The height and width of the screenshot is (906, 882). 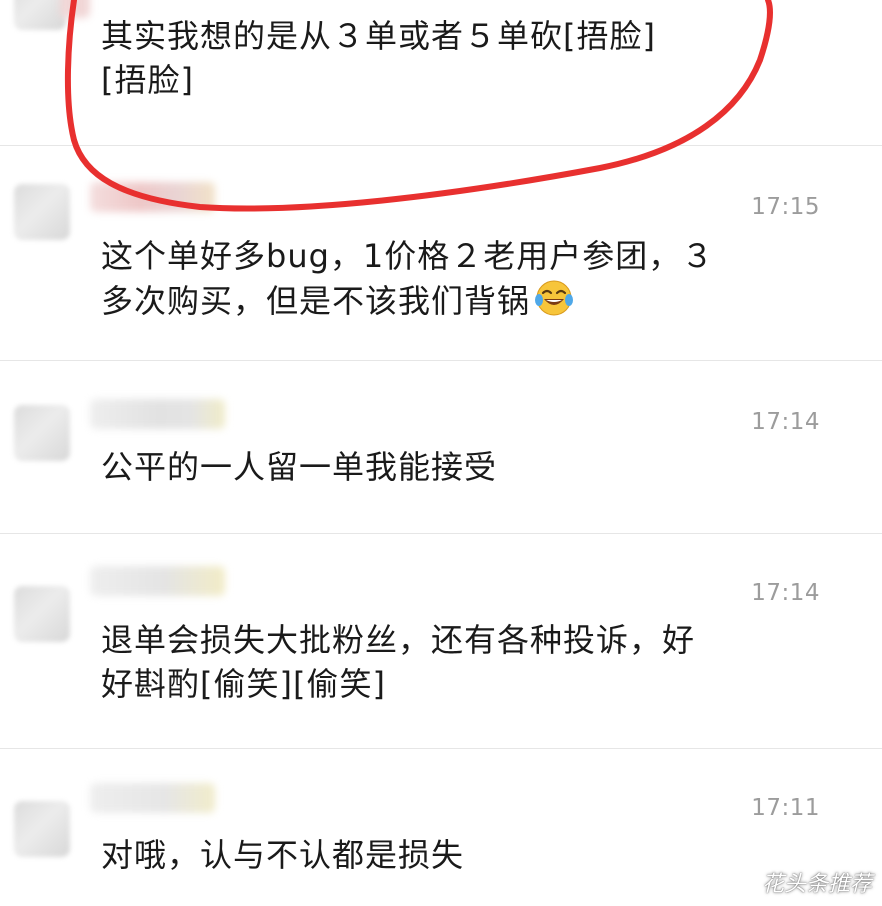 I want to click on message-timestamp: 17:11, so click(x=785, y=808).